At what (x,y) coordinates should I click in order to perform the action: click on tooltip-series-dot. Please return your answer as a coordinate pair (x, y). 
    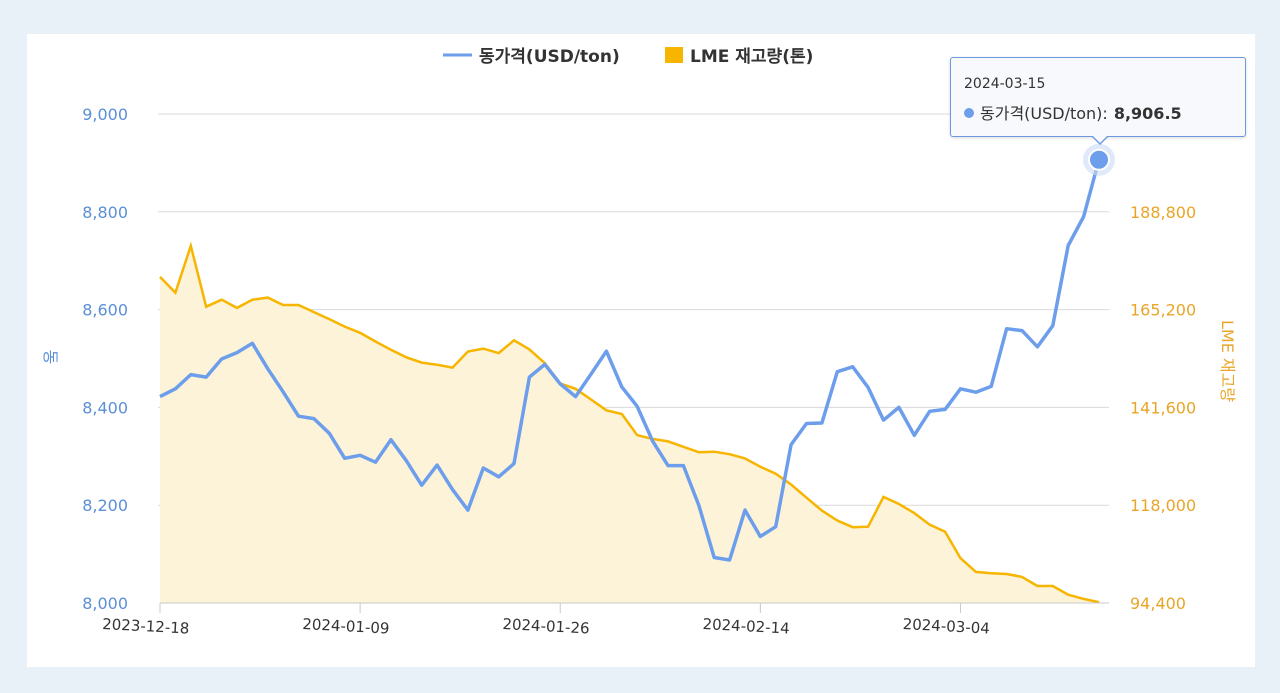
    Looking at the image, I should click on (969, 113).